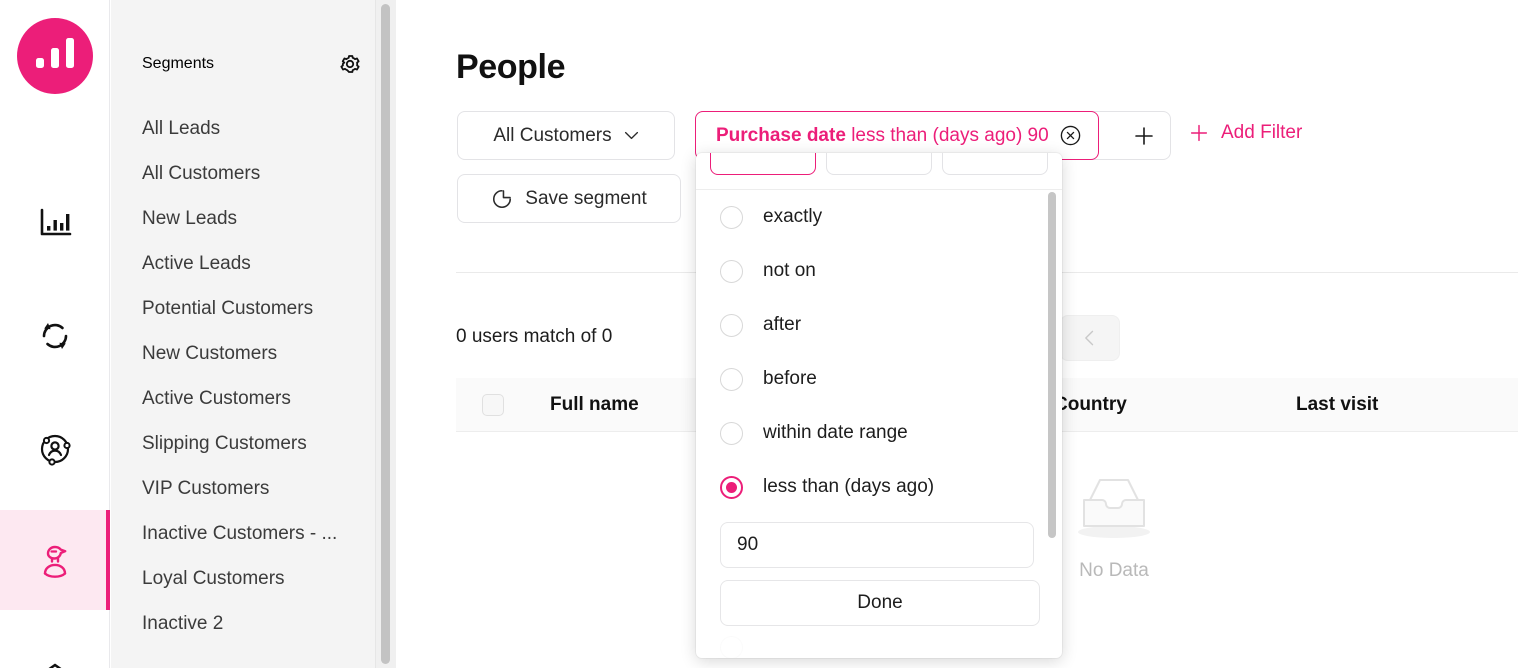  What do you see at coordinates (835, 432) in the screenshot?
I see `condition-option-label: within date range` at bounding box center [835, 432].